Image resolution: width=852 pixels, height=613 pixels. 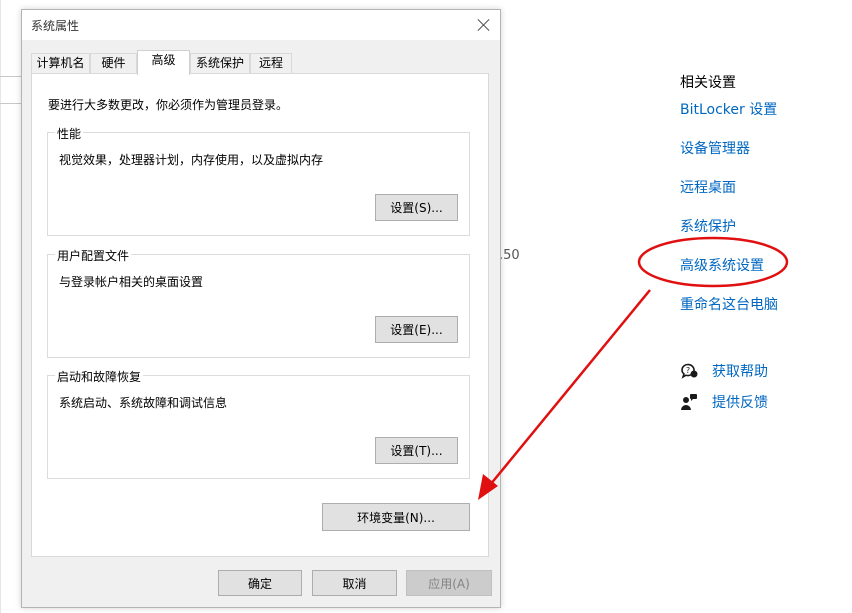 What do you see at coordinates (93, 255) in the screenshot?
I see `group-title: 用户配置文件` at bounding box center [93, 255].